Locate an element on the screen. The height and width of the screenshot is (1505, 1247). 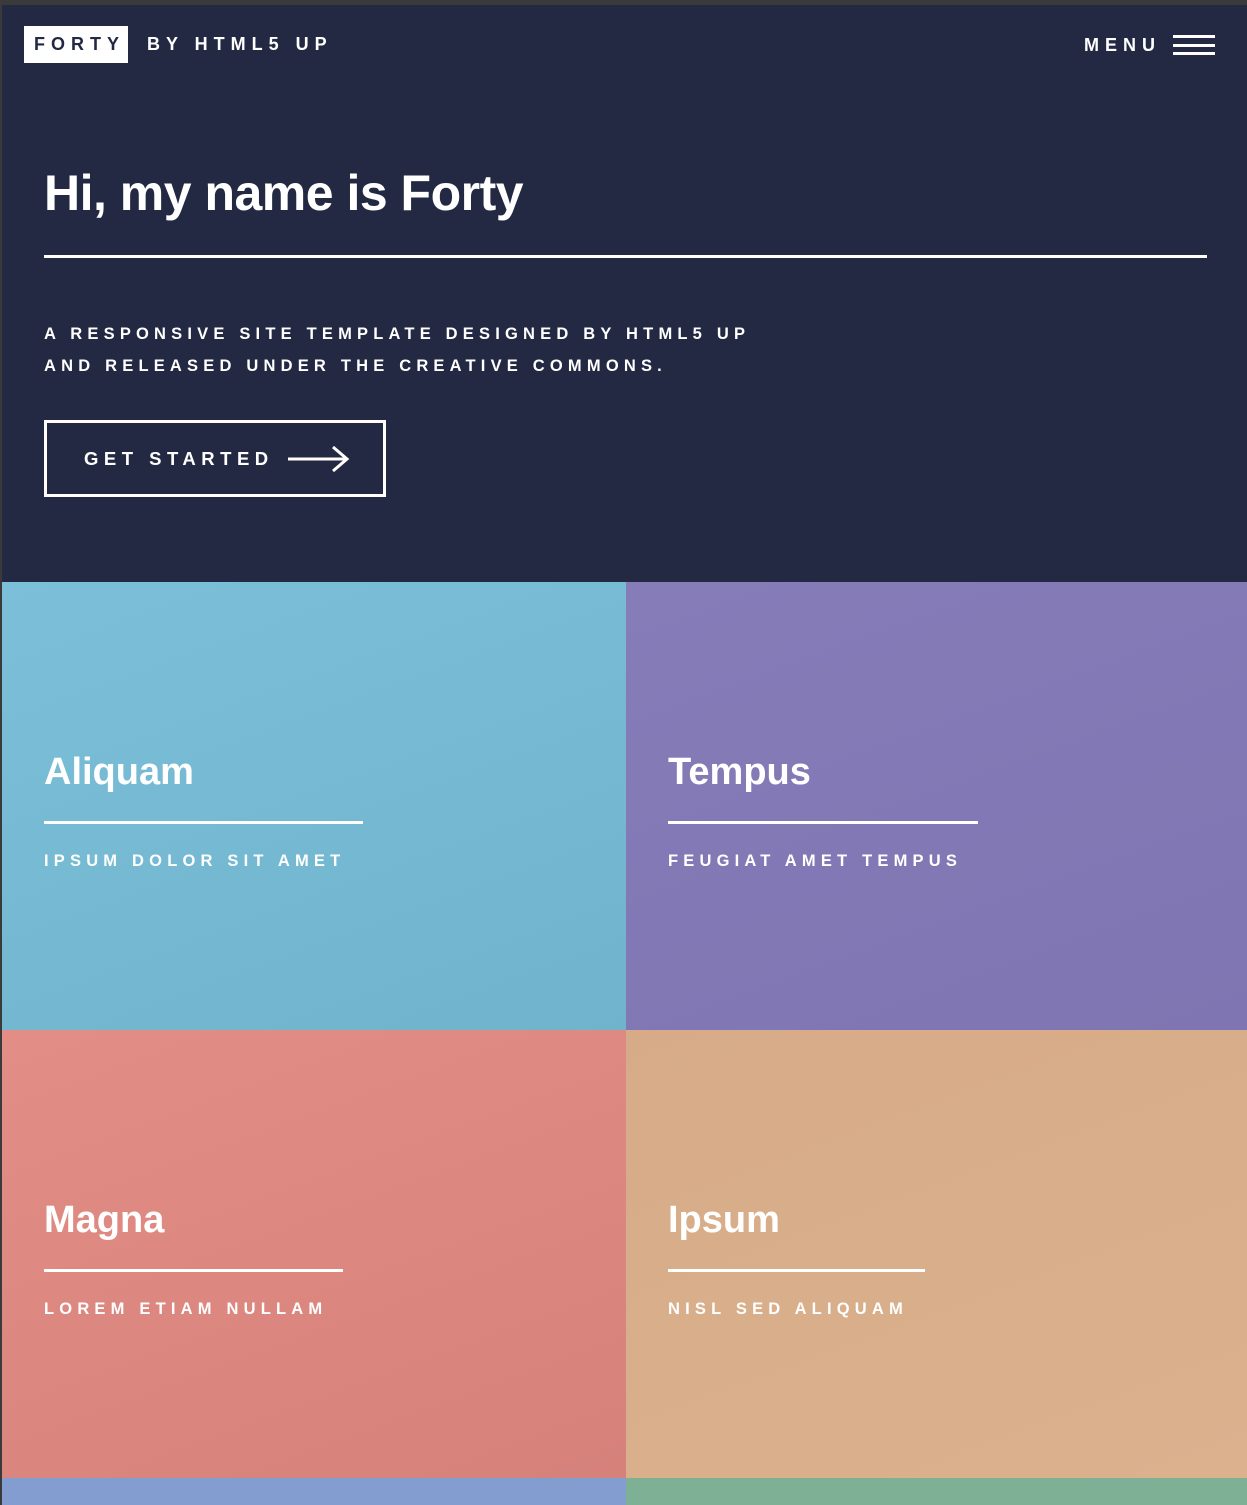
tile-title: Aliquam is located at coordinates (119, 772).